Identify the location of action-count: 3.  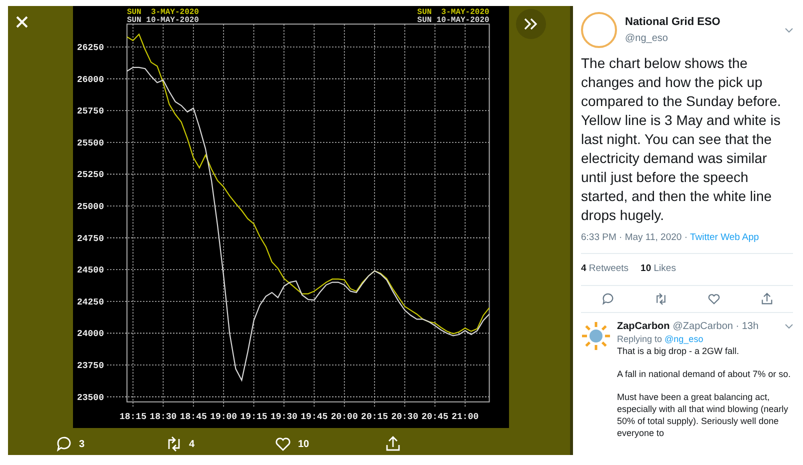
(82, 445).